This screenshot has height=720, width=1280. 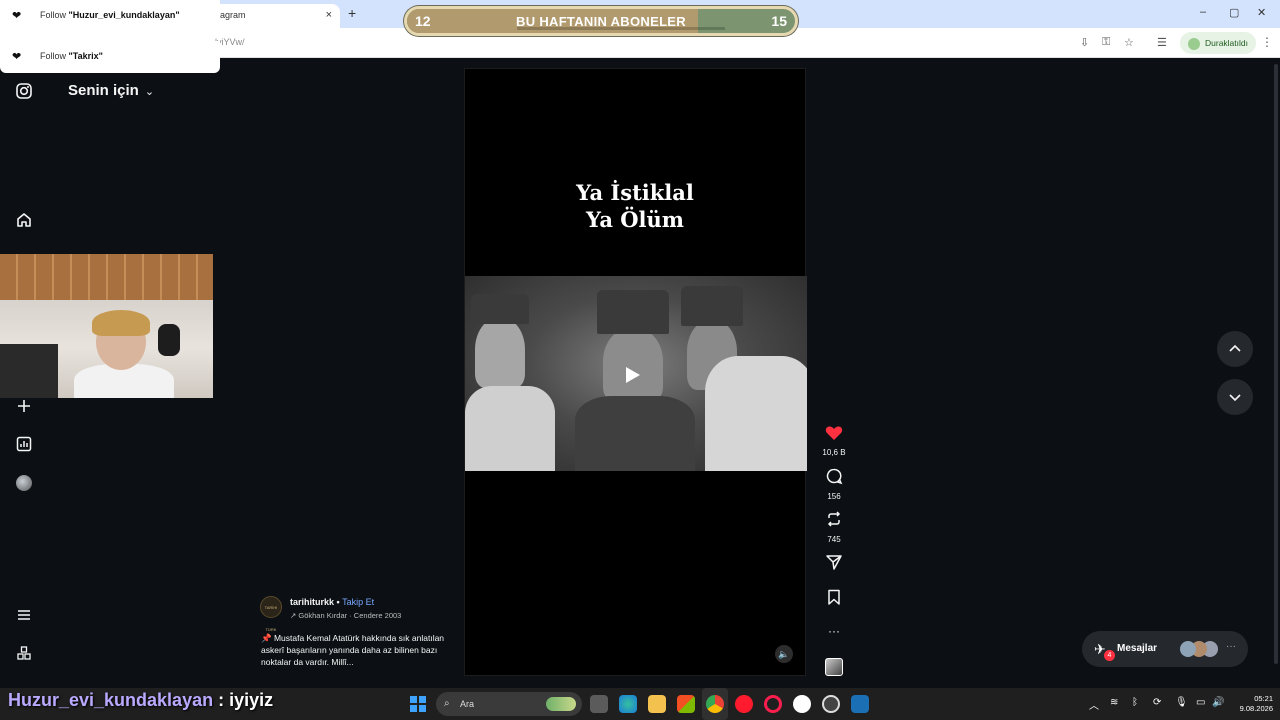 What do you see at coordinates (1129, 42) in the screenshot?
I see `bookmark-star-icon: ☆` at bounding box center [1129, 42].